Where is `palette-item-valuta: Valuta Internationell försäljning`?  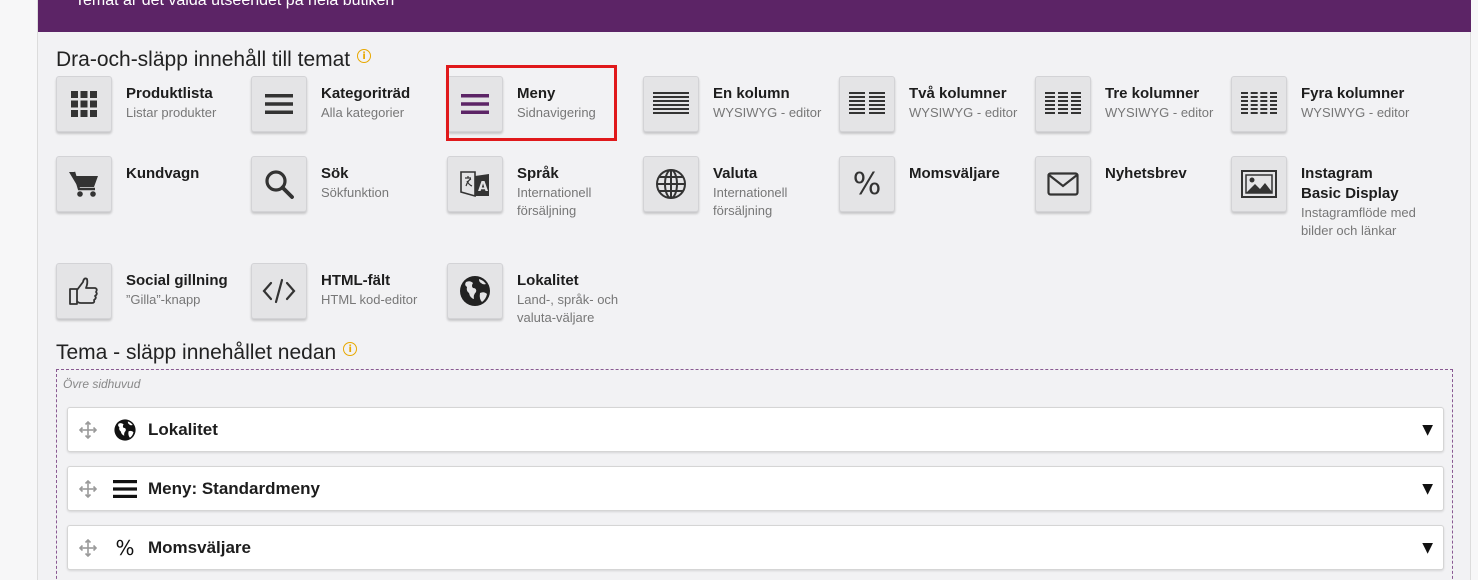
palette-item-valuta: Valuta Internationell försäljning is located at coordinates (740, 188).